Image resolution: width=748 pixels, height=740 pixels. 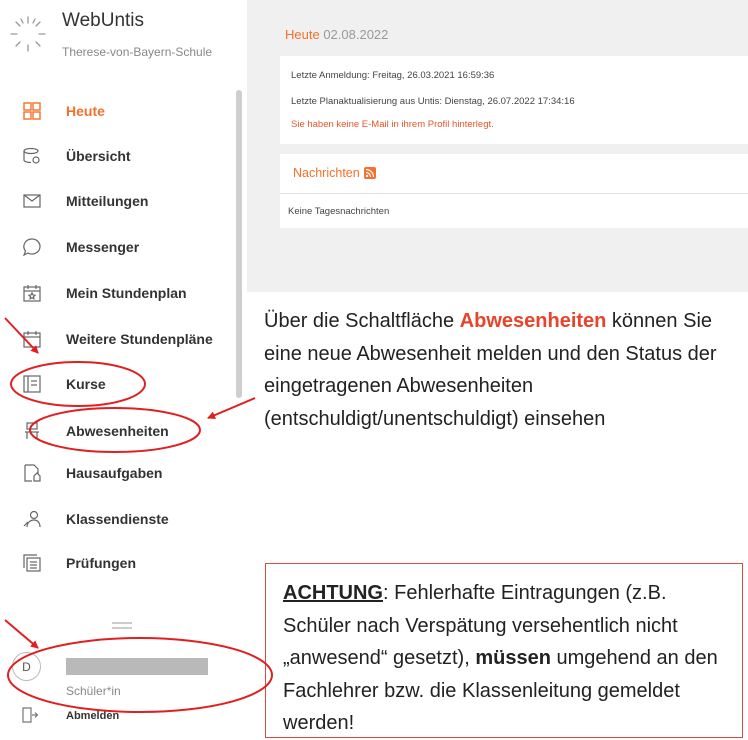 What do you see at coordinates (137, 666) in the screenshot?
I see `user-name-redacted` at bounding box center [137, 666].